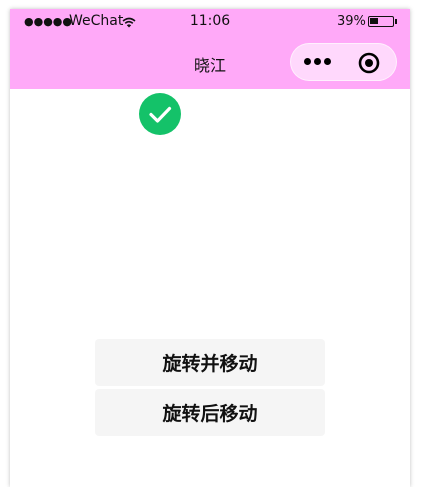 Image resolution: width=422 pixels, height=487 pixels. What do you see at coordinates (210, 412) in the screenshot?
I see `rotate-then-move-button: 旋转后移动` at bounding box center [210, 412].